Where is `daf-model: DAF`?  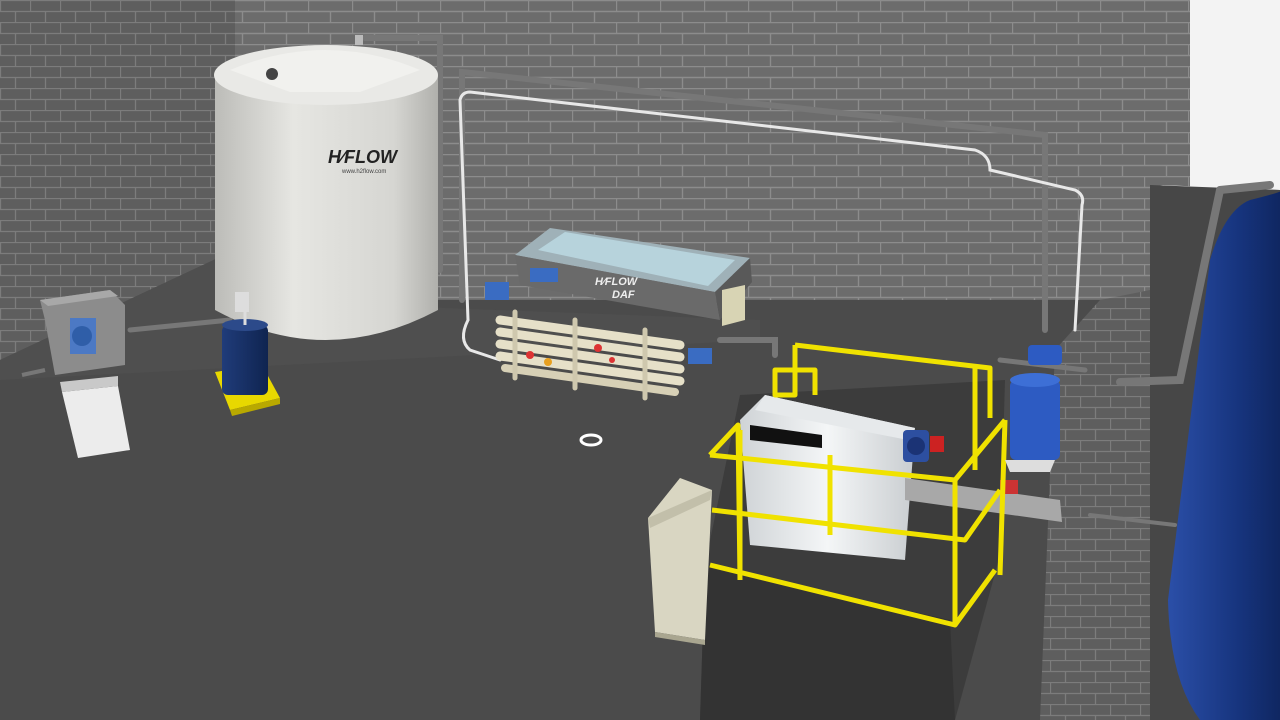 daf-model: DAF is located at coordinates (623, 295).